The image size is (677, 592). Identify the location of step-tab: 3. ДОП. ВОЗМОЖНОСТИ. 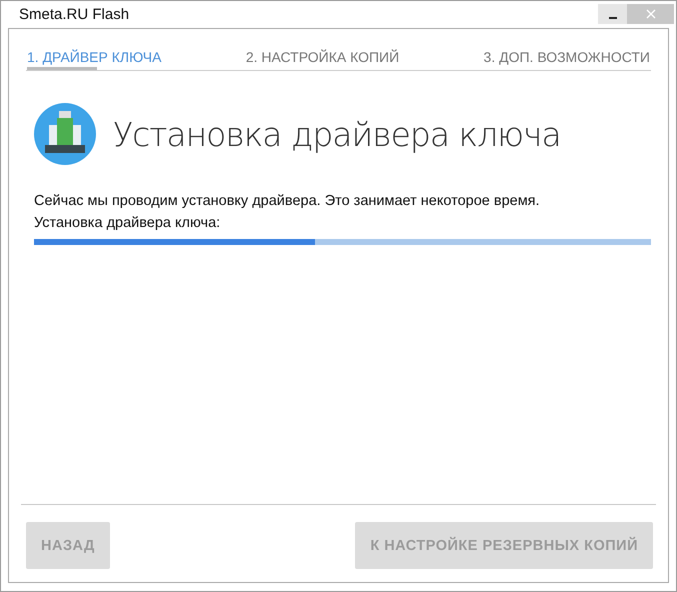
(567, 59).